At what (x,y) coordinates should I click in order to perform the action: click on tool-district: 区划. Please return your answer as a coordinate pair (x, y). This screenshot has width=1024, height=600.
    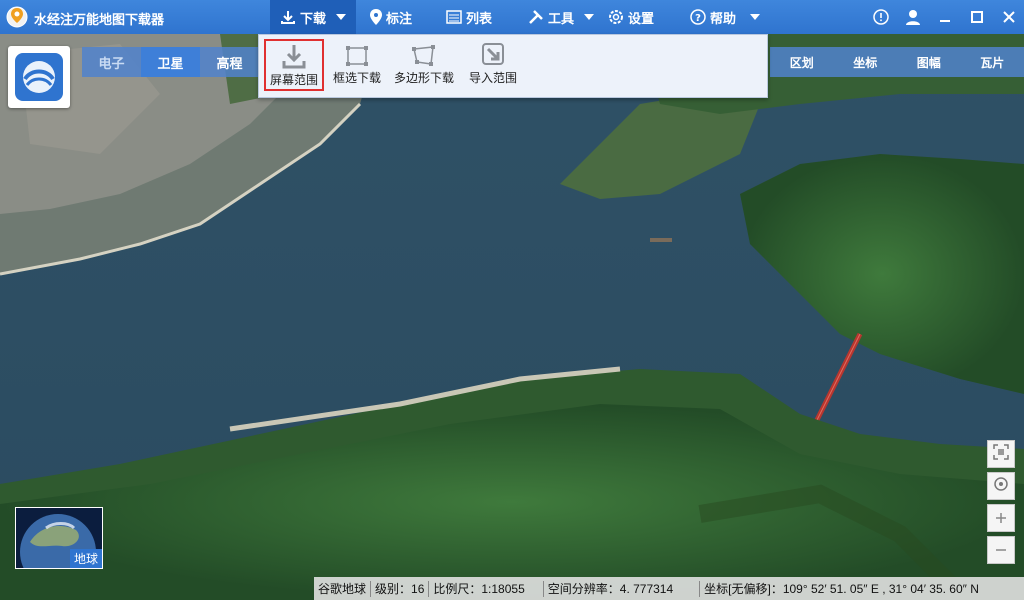
    Looking at the image, I should click on (802, 62).